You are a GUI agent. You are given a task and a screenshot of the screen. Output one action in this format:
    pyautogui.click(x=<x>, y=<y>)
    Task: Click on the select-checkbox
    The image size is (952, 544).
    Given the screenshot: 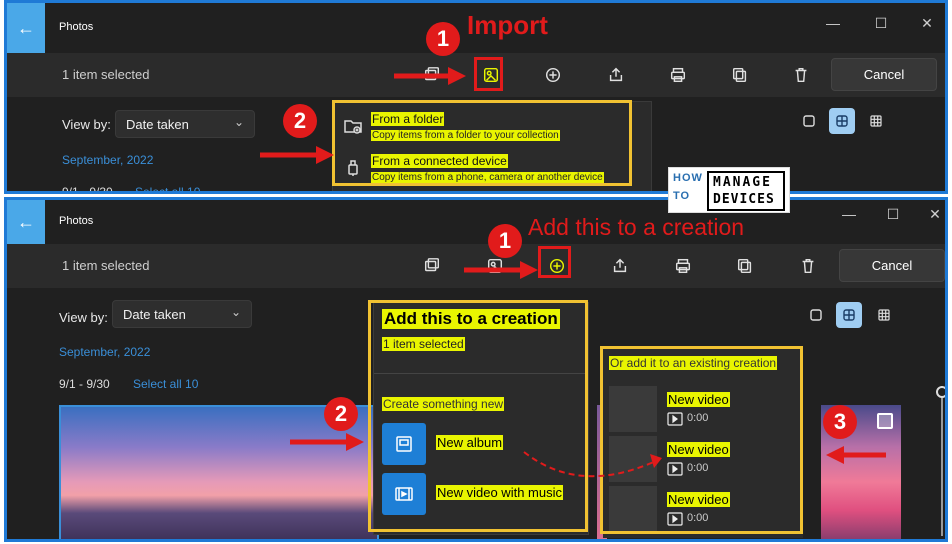 What is the action you would take?
    pyautogui.click(x=885, y=421)
    